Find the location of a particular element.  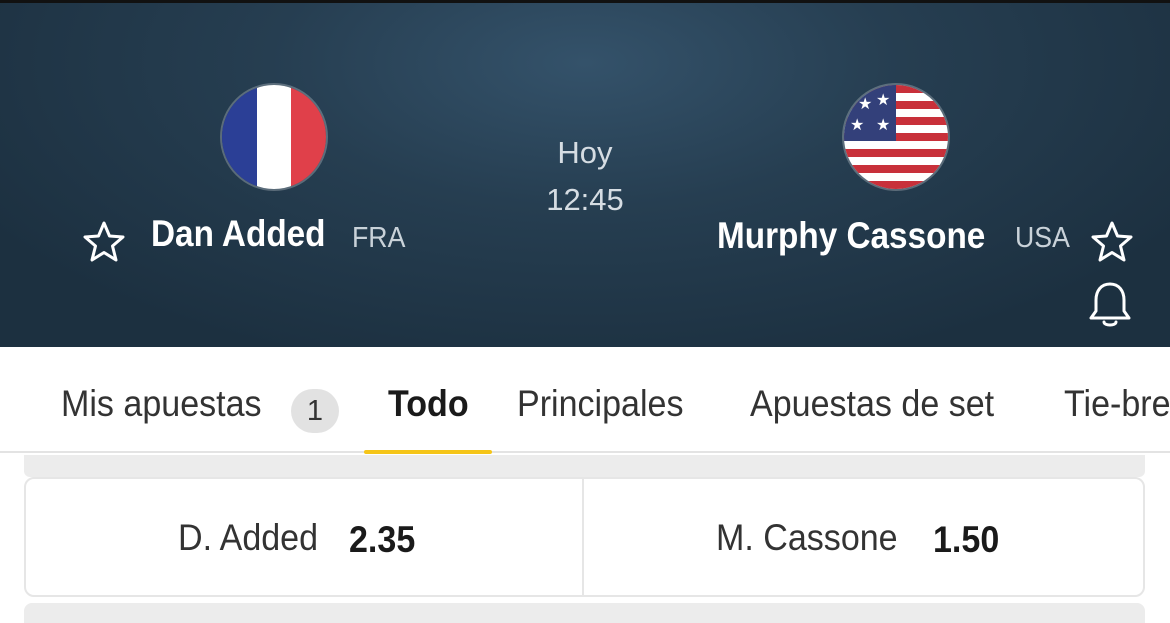

player2-country: USA is located at coordinates (1042, 238).